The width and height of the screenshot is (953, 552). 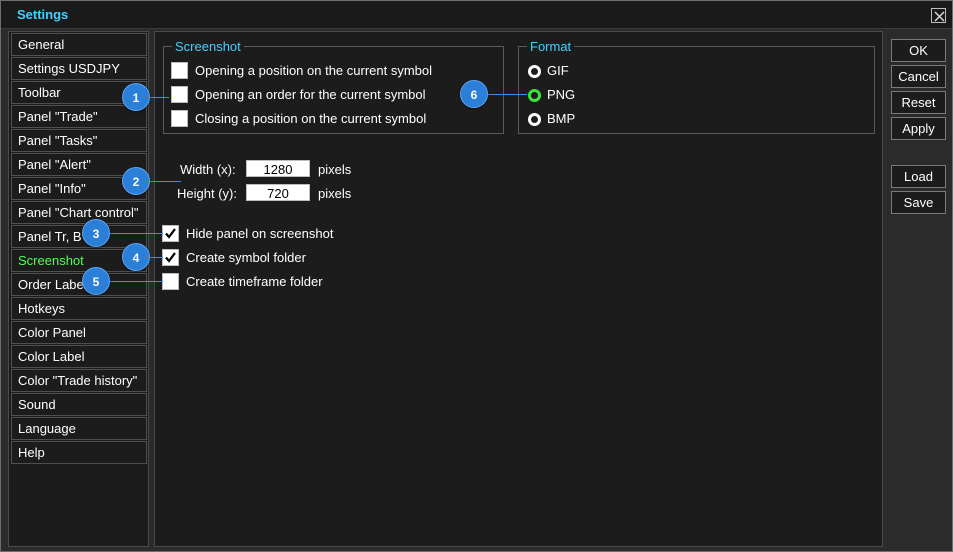 I want to click on sidebar-item: Color Label, so click(x=79, y=356).